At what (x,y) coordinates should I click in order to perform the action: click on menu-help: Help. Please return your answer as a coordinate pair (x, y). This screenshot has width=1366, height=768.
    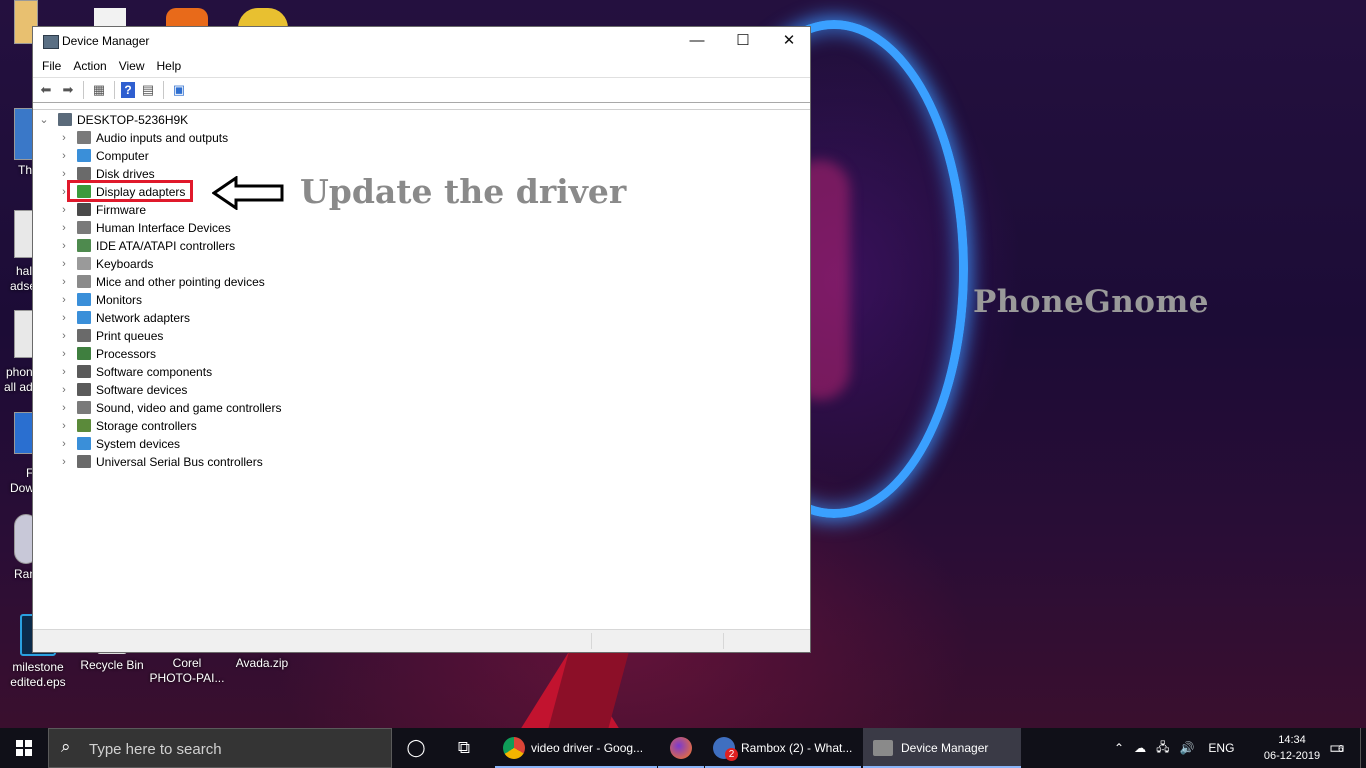
    Looking at the image, I should click on (169, 66).